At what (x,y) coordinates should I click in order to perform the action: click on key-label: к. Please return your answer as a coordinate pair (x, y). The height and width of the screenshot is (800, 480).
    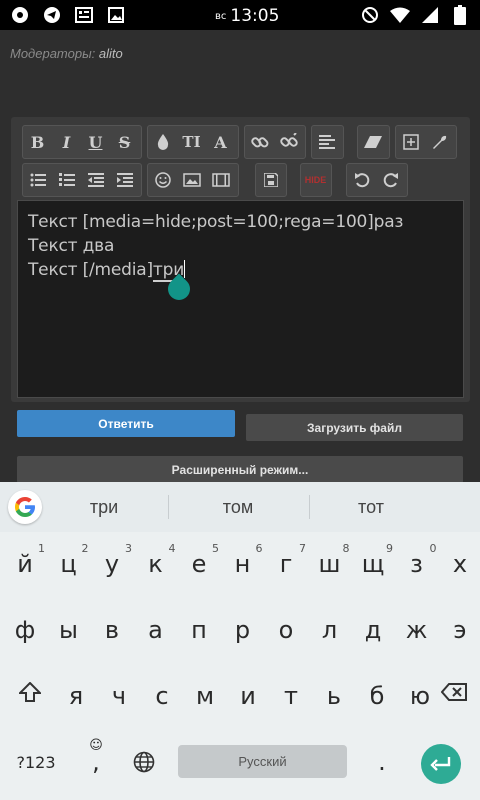
    Looking at the image, I should click on (155, 564).